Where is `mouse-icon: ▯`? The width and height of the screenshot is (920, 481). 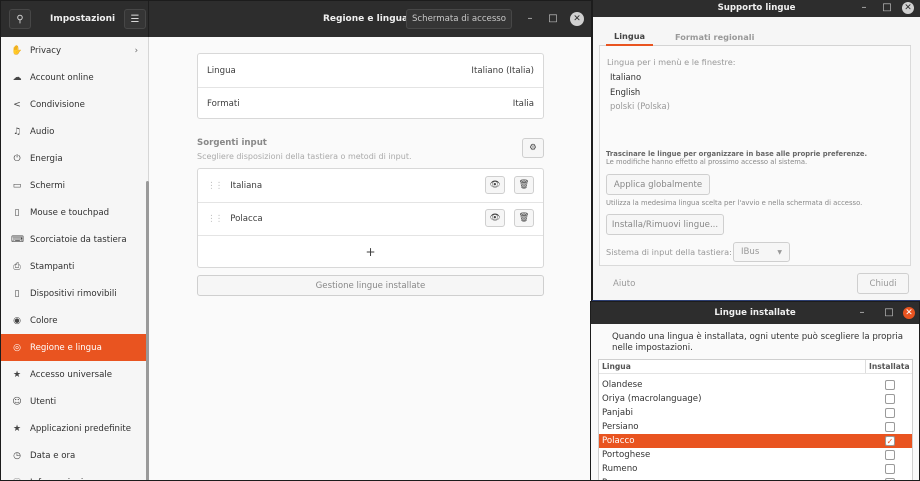
mouse-icon: ▯ is located at coordinates (17, 212).